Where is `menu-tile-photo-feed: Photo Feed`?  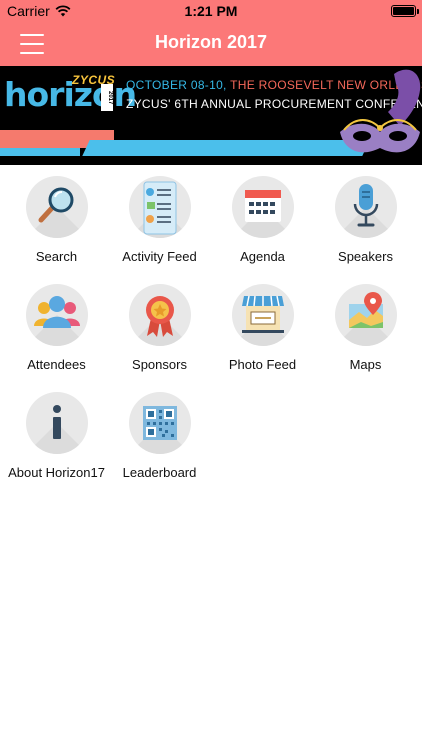
menu-tile-photo-feed: Photo Feed is located at coordinates (262, 325).